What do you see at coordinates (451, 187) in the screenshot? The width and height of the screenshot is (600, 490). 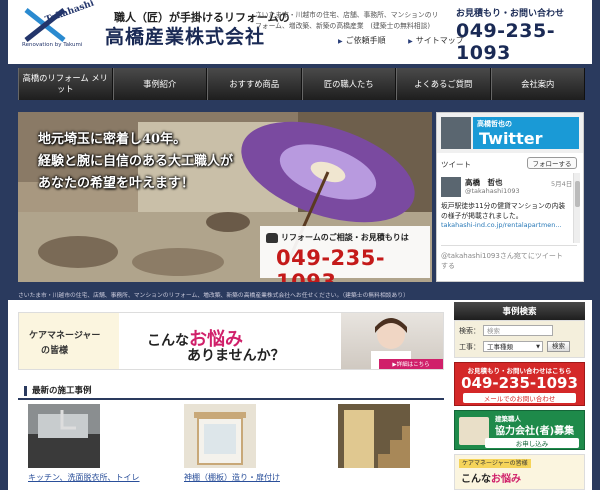 I see `tweet-avatar` at bounding box center [451, 187].